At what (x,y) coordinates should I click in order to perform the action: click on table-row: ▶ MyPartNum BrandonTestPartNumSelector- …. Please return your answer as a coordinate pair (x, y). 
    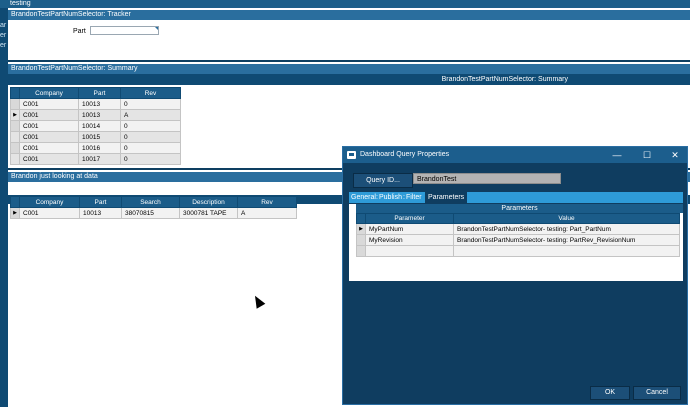
    Looking at the image, I should click on (518, 229).